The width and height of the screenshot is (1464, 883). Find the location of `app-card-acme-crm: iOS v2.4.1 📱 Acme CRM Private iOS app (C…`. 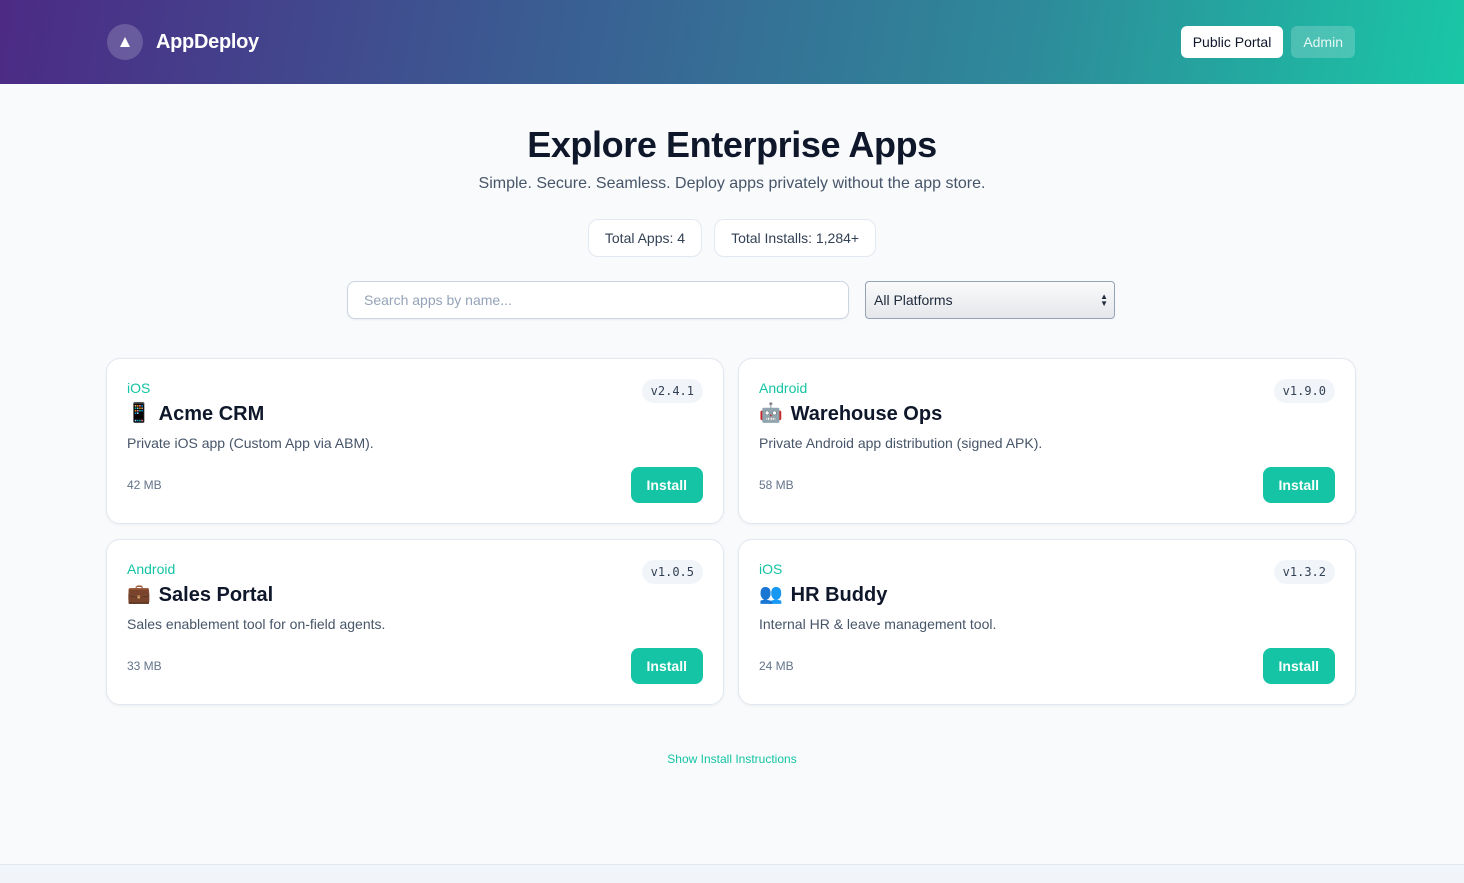

app-card-acme-crm: iOS v2.4.1 📱 Acme CRM Private iOS app (C… is located at coordinates (415, 441).